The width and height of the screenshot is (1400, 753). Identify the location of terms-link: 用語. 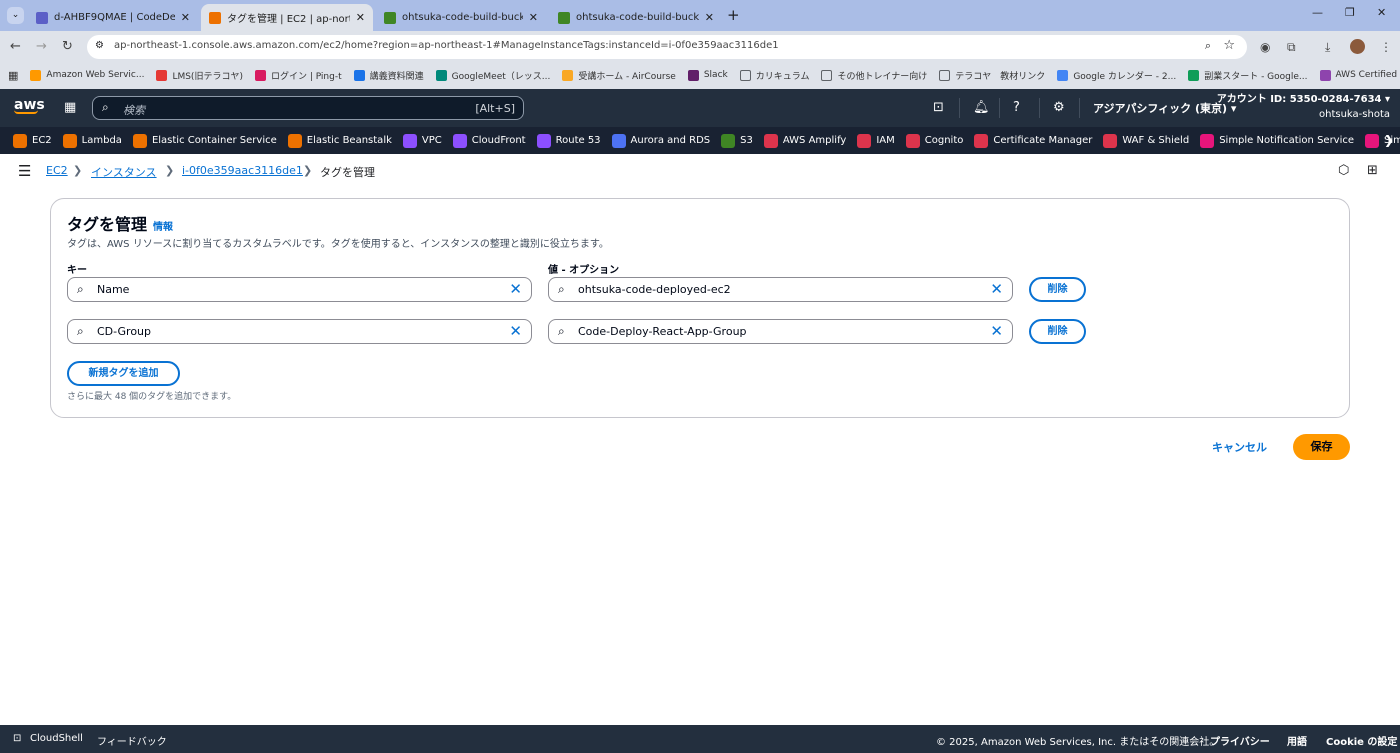
(1297, 740).